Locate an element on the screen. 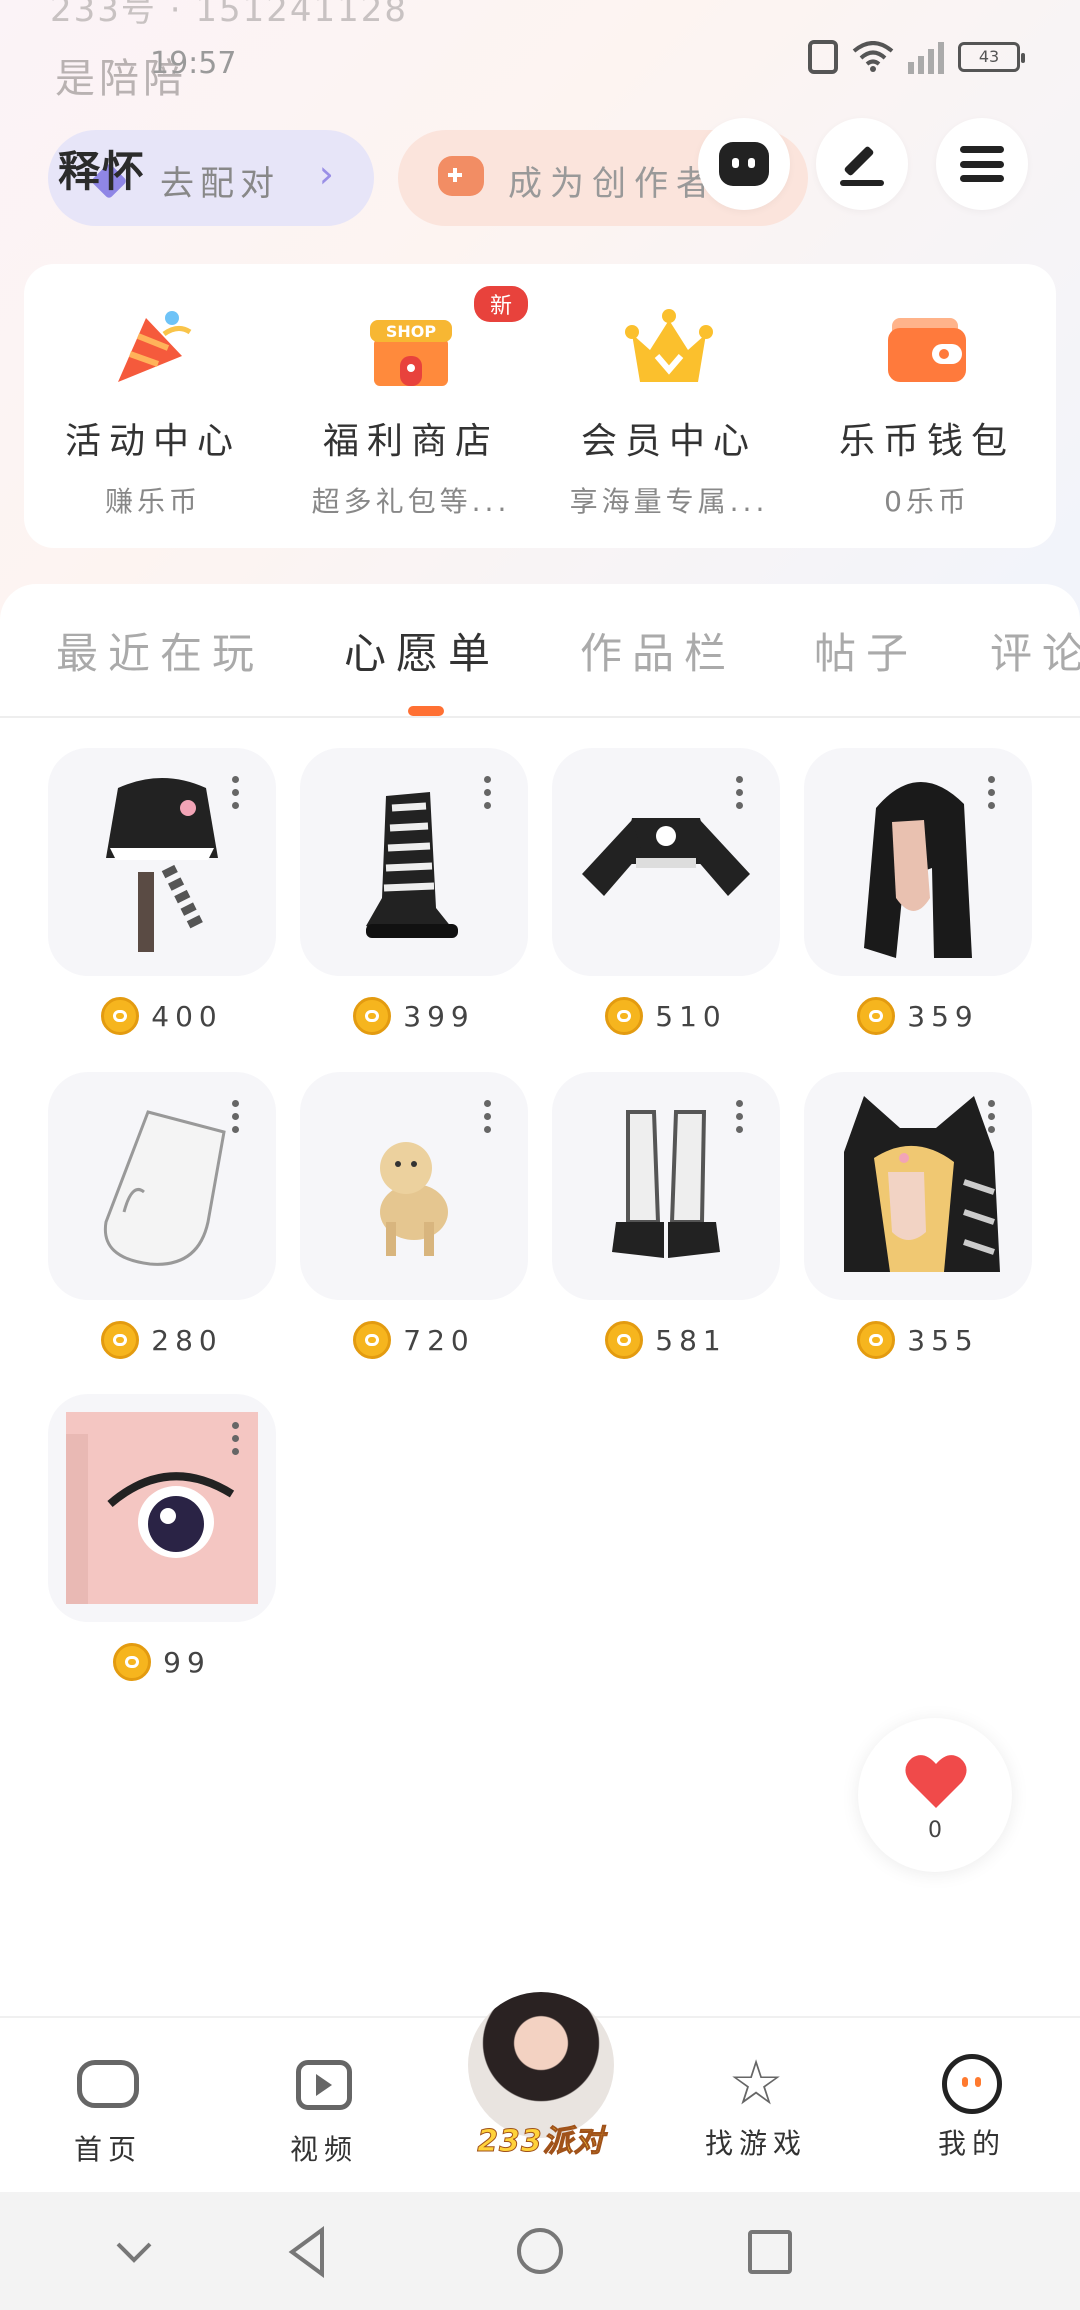 Image resolution: width=1080 pixels, height=2310 pixels. wishlist-item: 99 is located at coordinates (162, 1538).